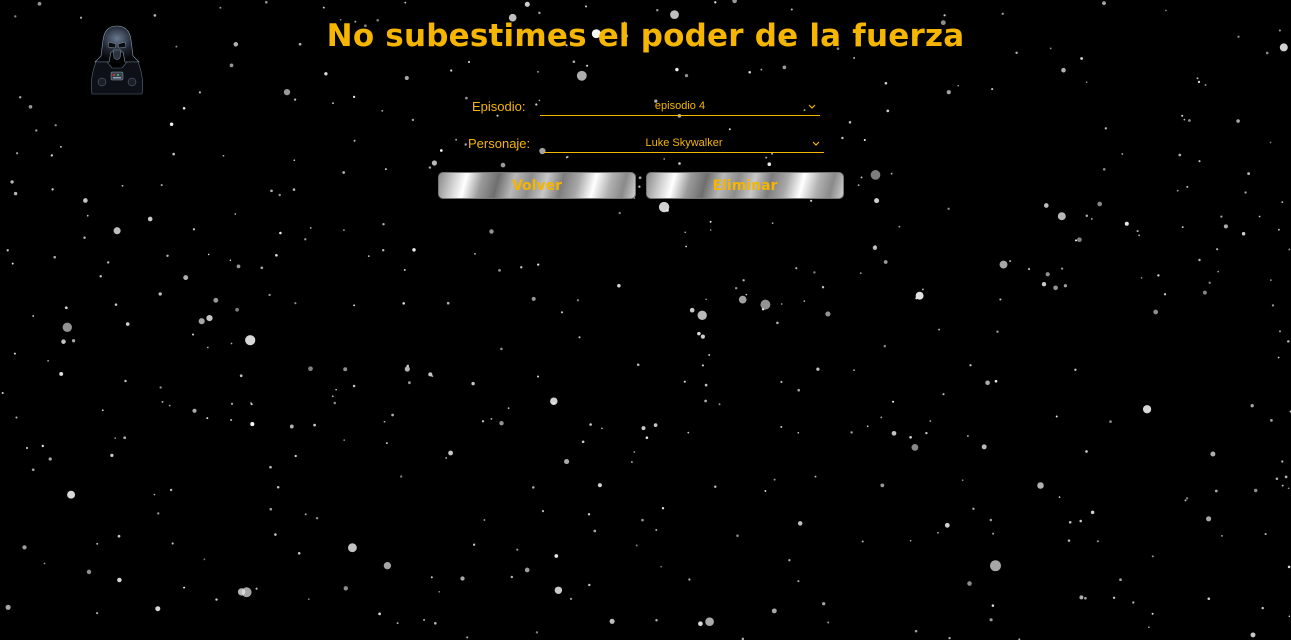 This screenshot has height=640, width=1291. Describe the element at coordinates (680, 106) in the screenshot. I see `episode-select: episodio 4` at that location.